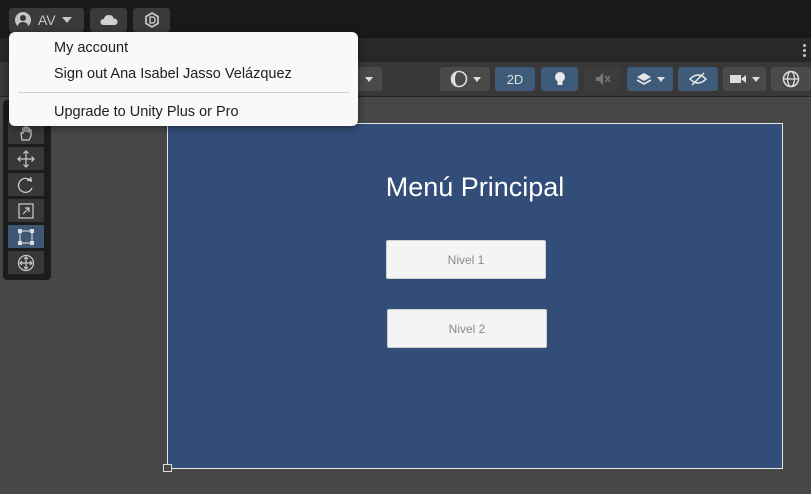 This screenshot has width=811, height=494. Describe the element at coordinates (738, 79) in the screenshot. I see `camera-icon` at that location.